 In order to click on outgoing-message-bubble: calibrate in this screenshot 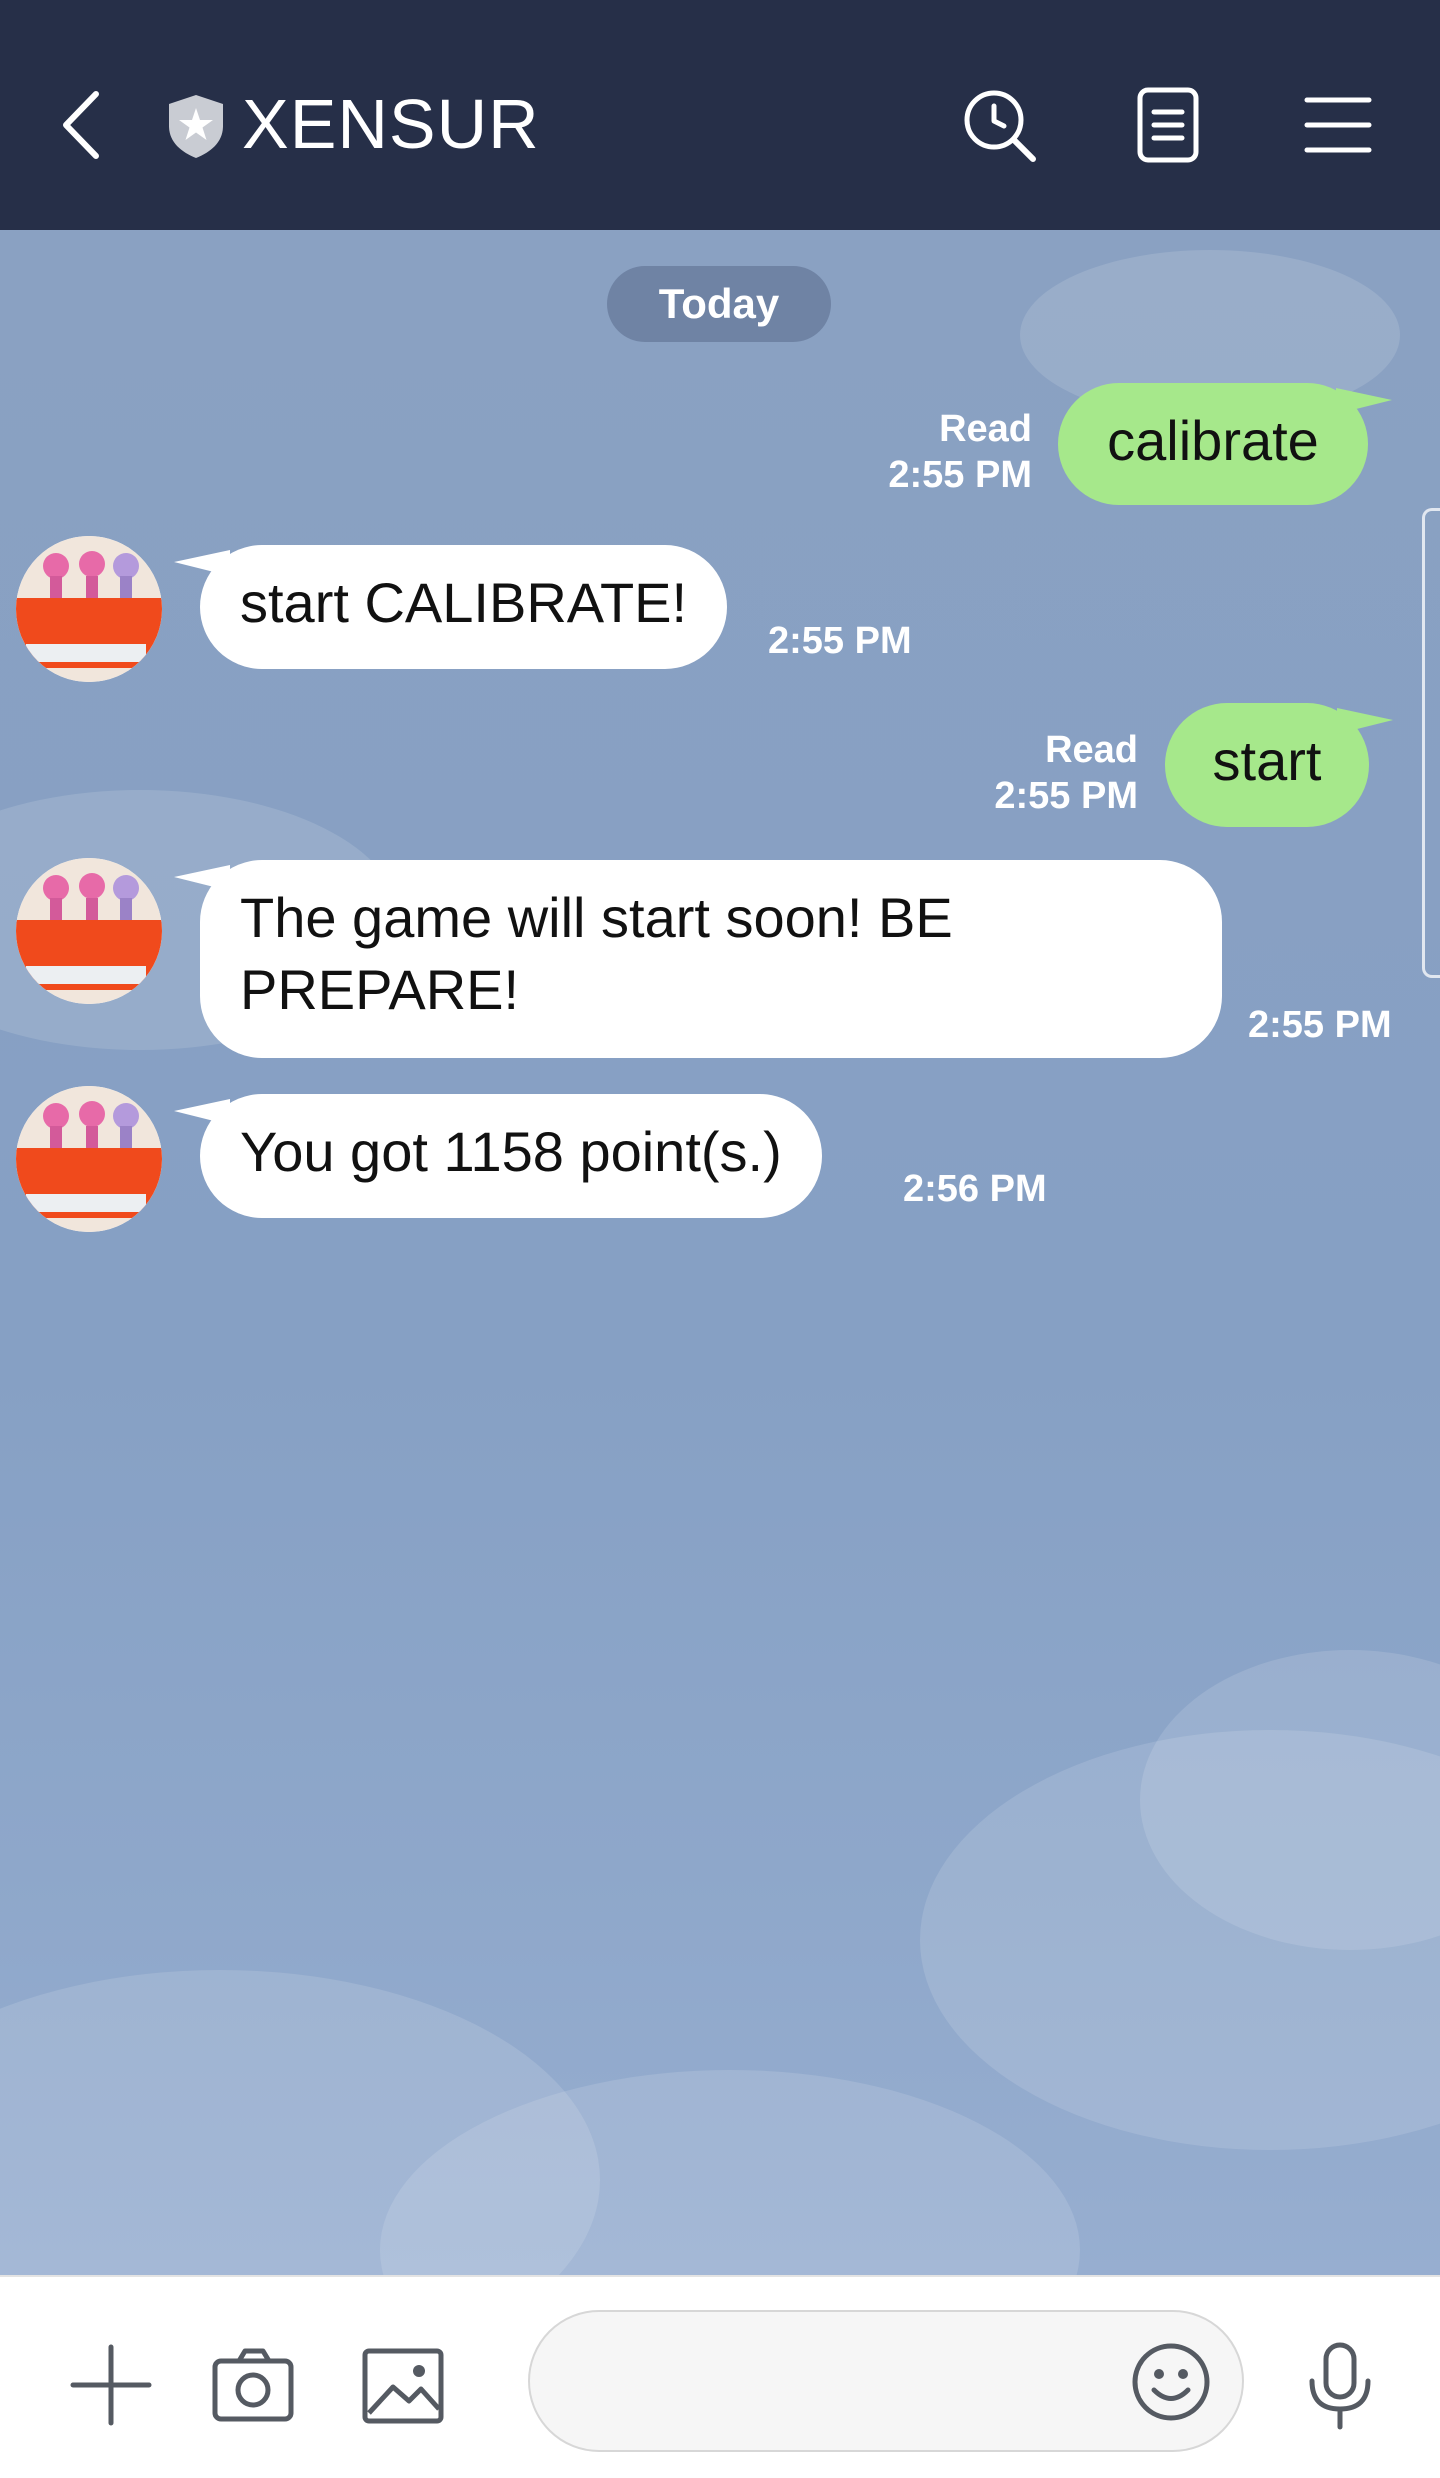, I will do `click(1213, 444)`.